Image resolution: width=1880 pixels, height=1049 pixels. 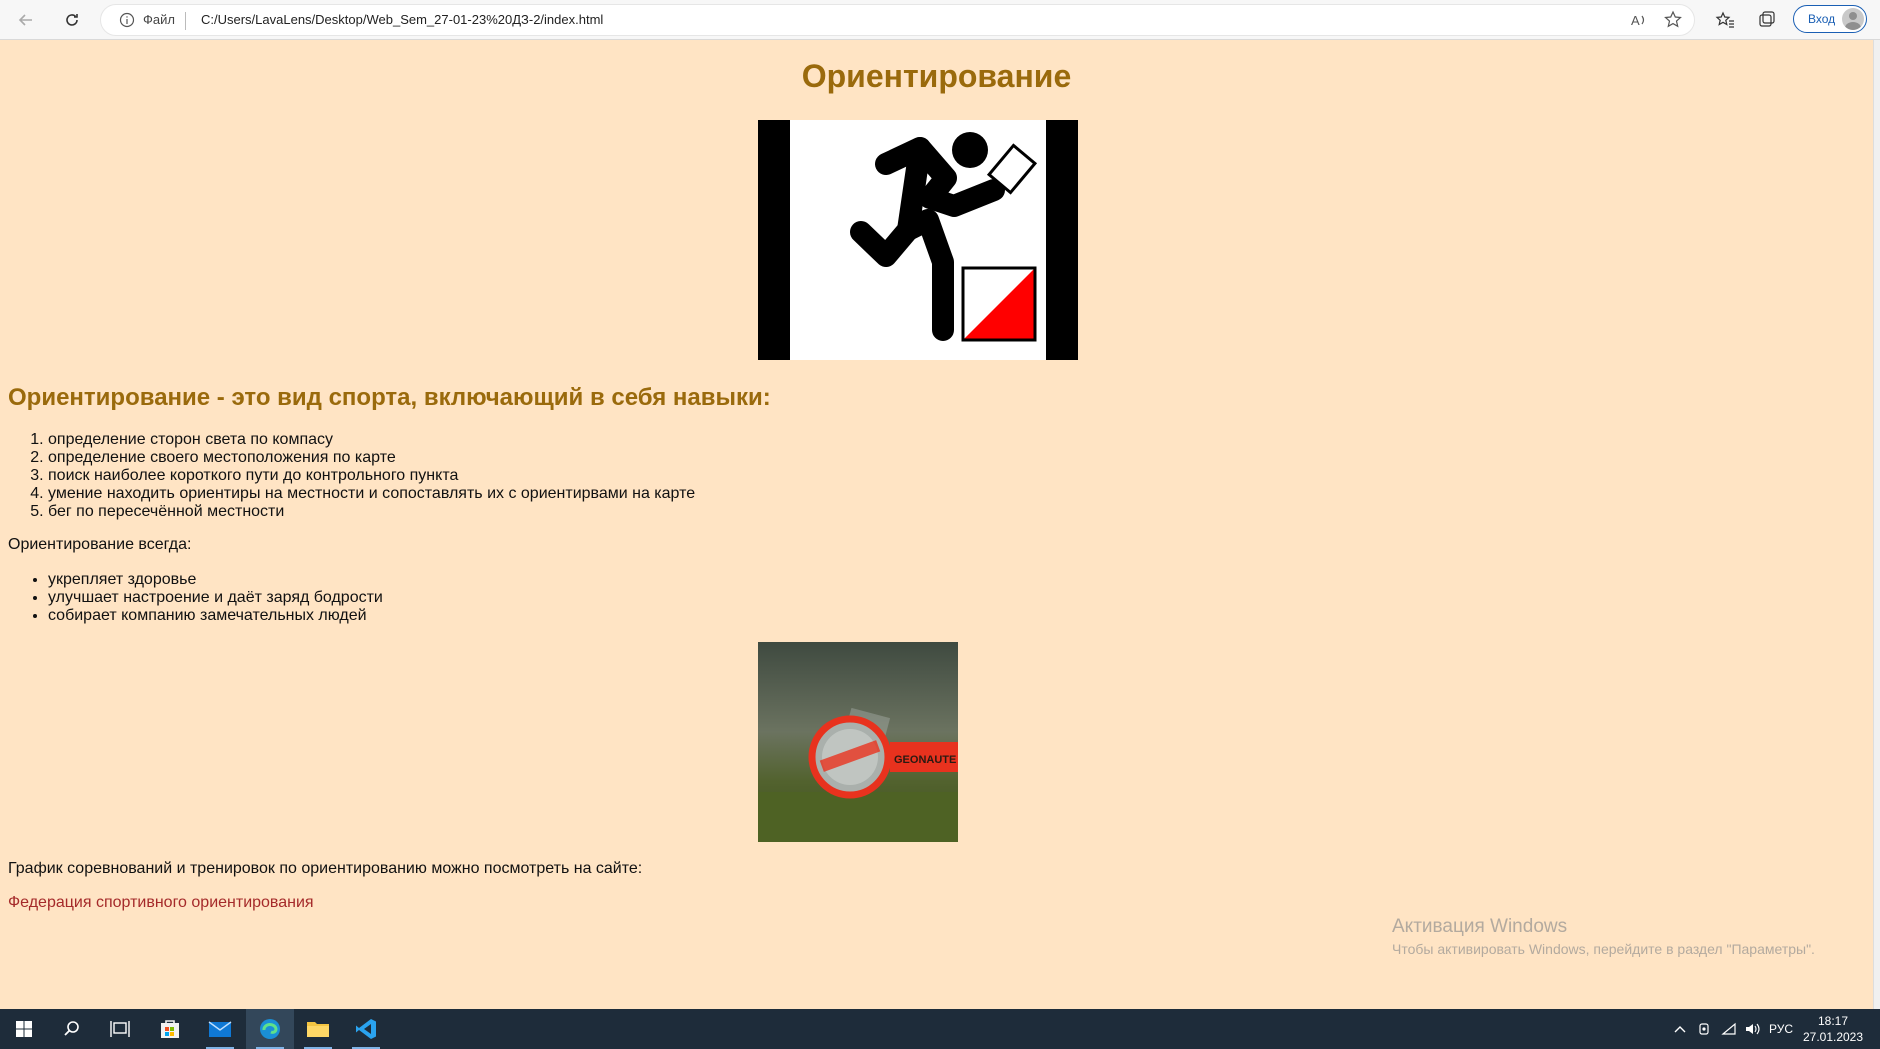 I want to click on info-icon, so click(x=127, y=22).